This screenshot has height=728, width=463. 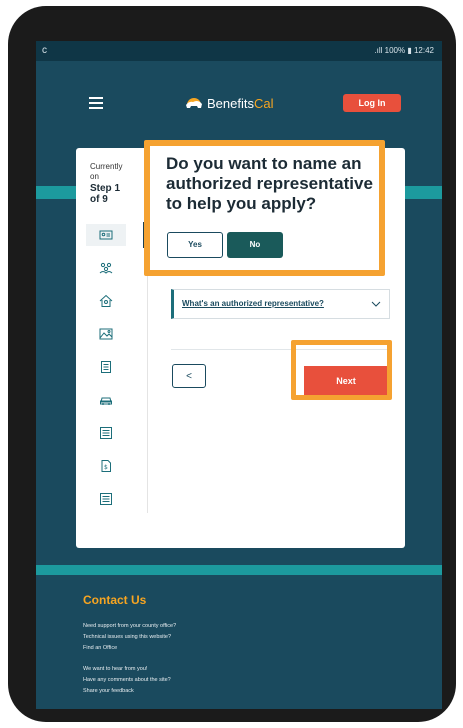 I want to click on benefitscal-logo: BenefitsCal, so click(x=229, y=103).